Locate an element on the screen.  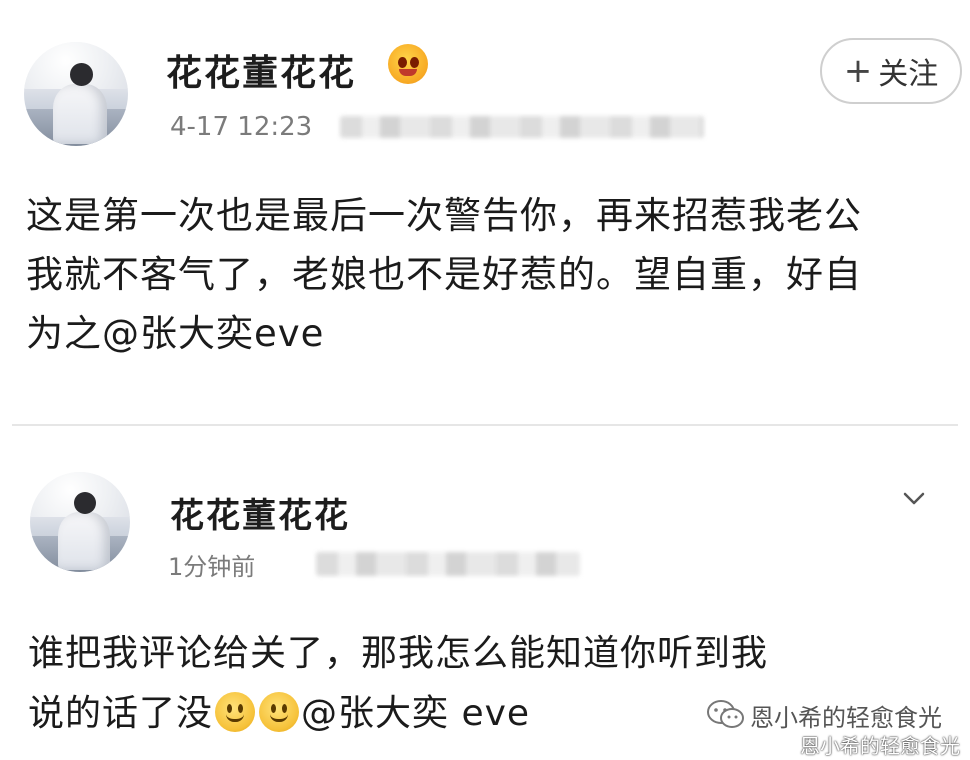
follow-label: 关注 is located at coordinates (908, 74).